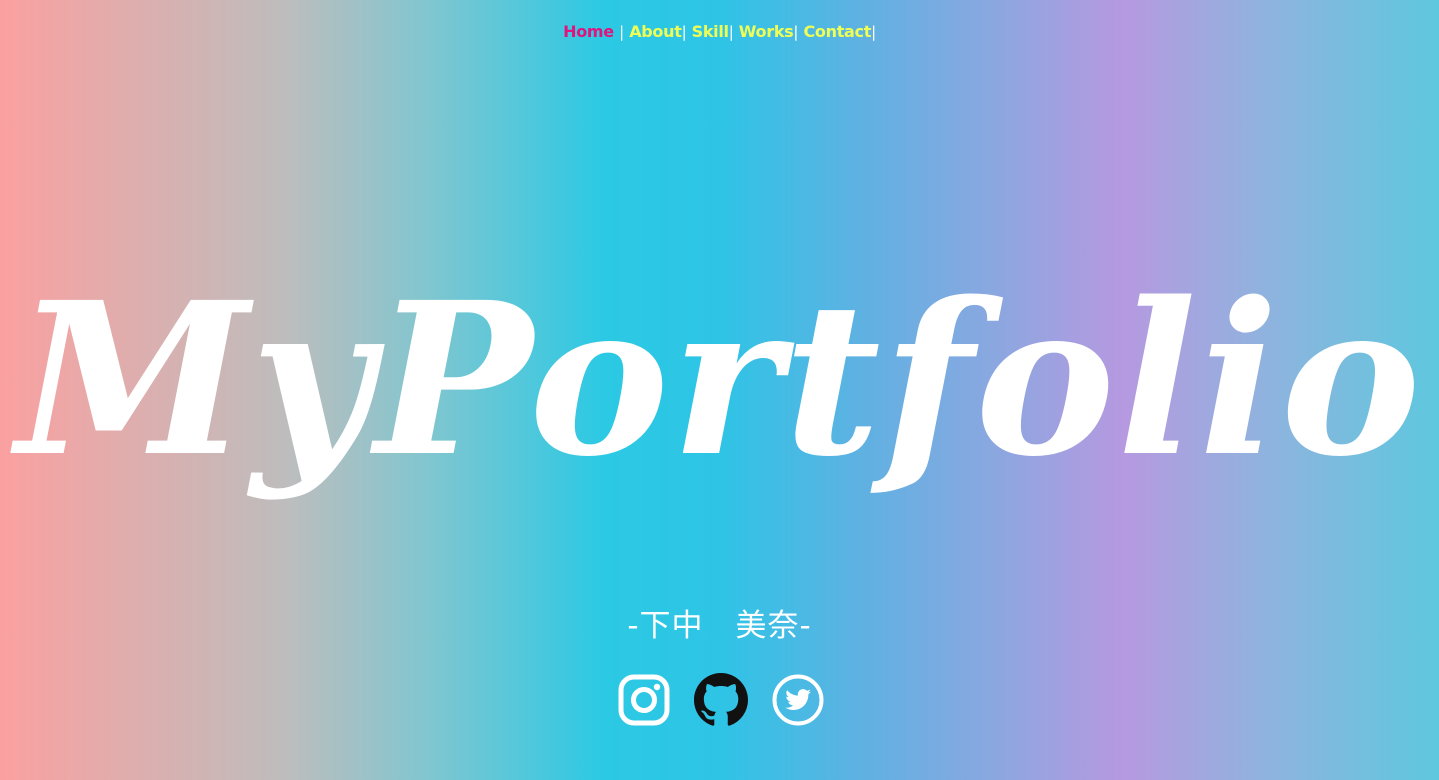  I want to click on nav-about-link: About, so click(655, 31).